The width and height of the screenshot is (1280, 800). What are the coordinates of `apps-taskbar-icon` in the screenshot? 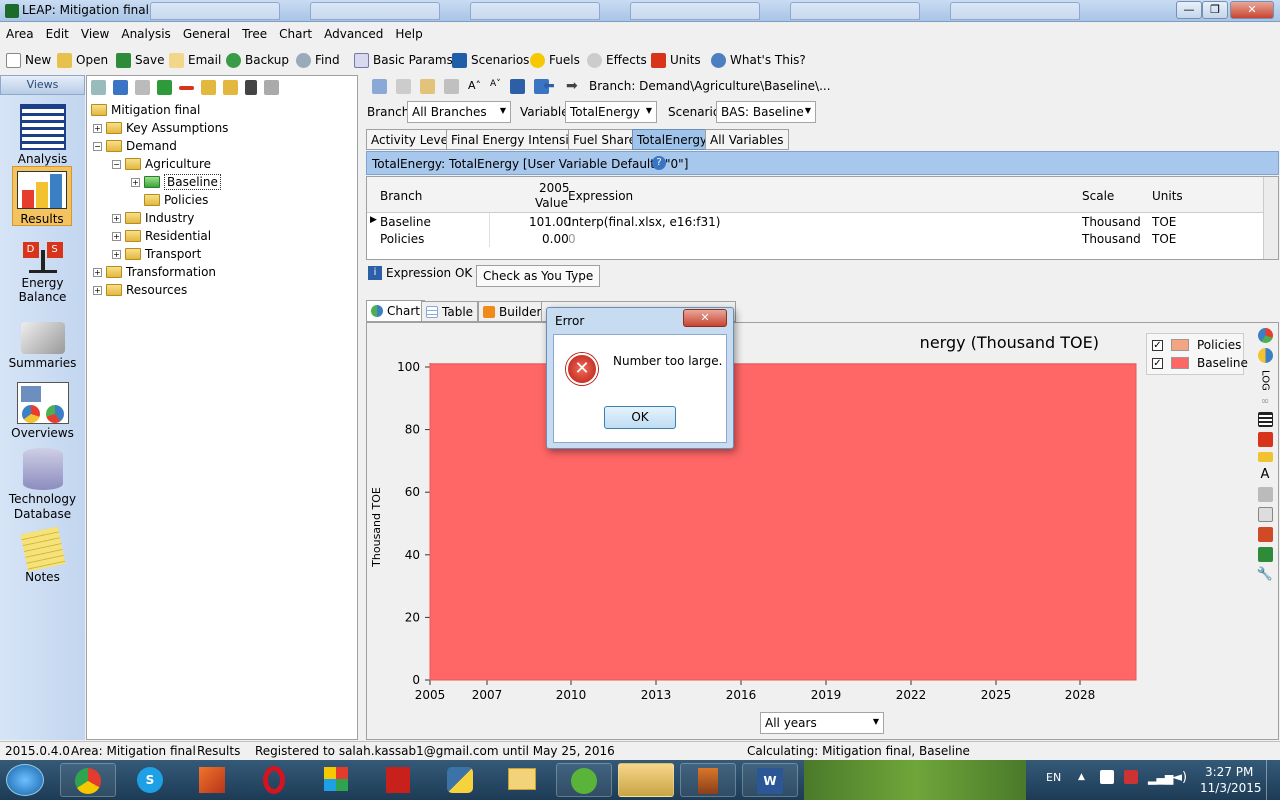 It's located at (336, 780).